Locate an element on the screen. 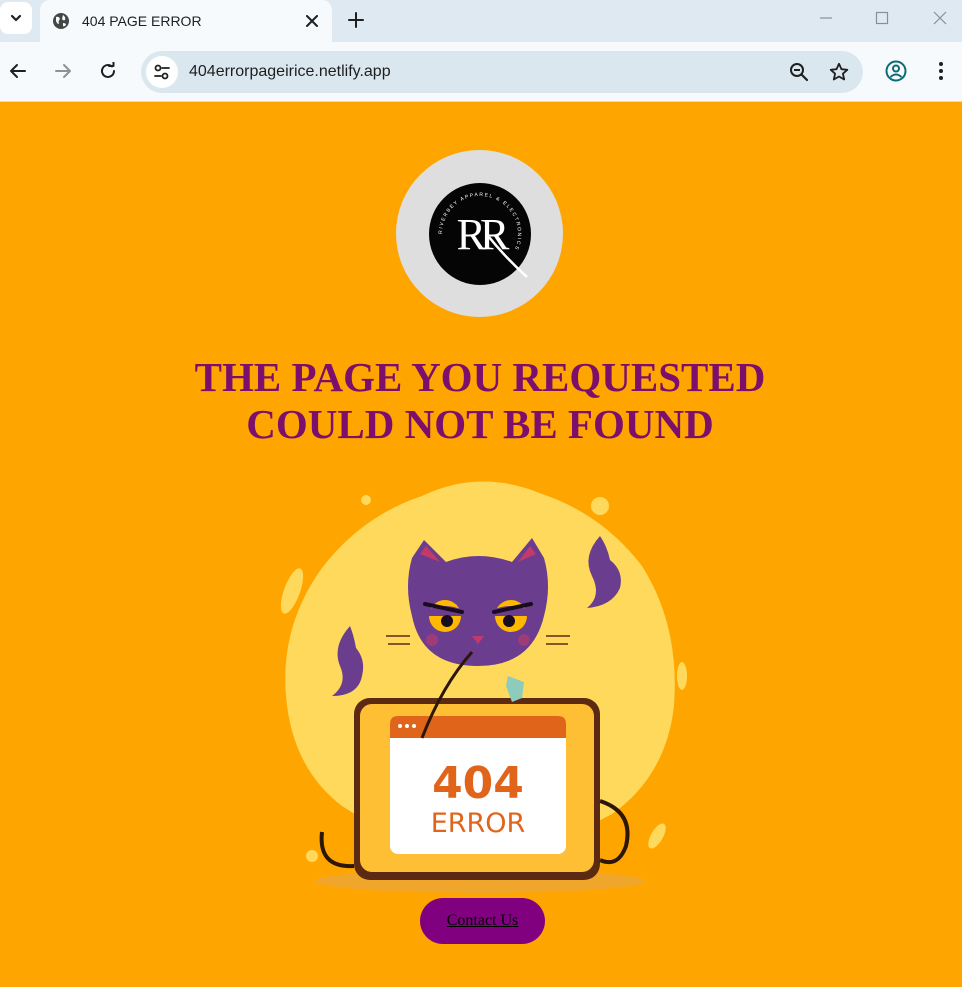 The height and width of the screenshot is (987, 962). illustration-label: ERROR is located at coordinates (478, 823).